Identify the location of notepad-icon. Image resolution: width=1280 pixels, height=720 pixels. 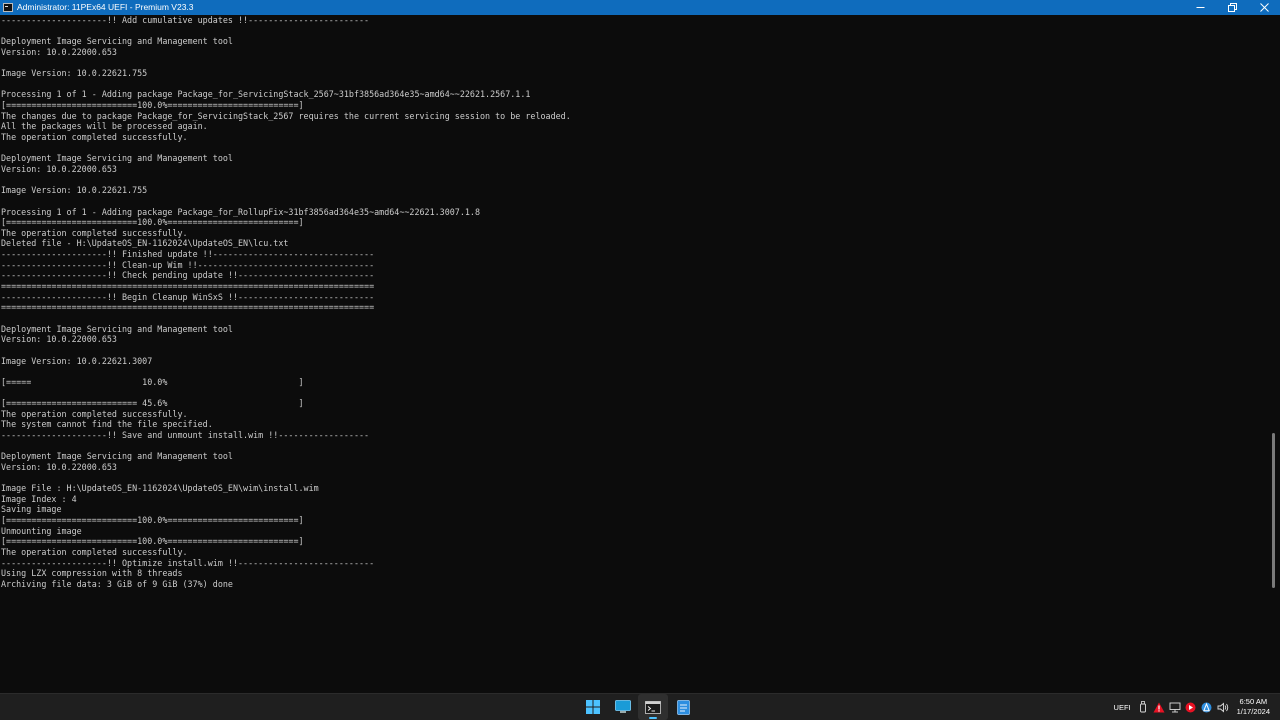
(683, 707).